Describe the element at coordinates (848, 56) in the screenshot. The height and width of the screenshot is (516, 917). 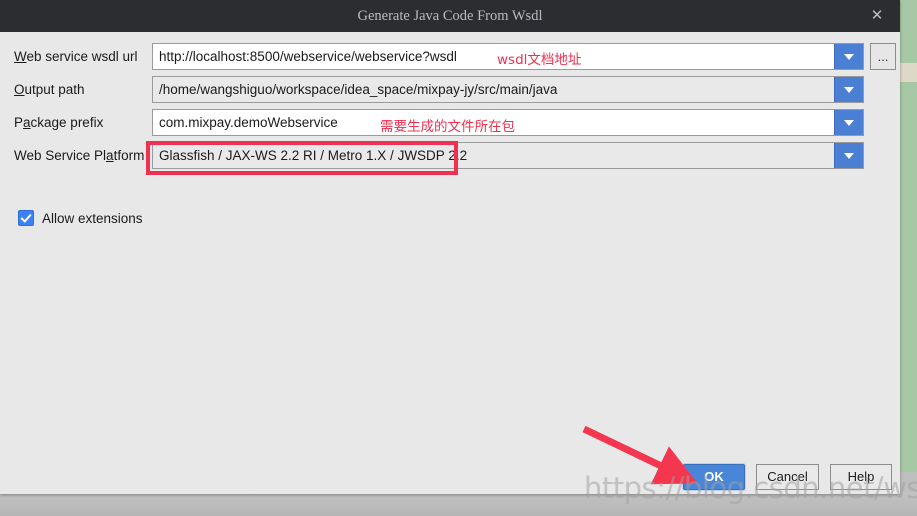
I see `chevron-down-icon-wsdl-url` at that location.